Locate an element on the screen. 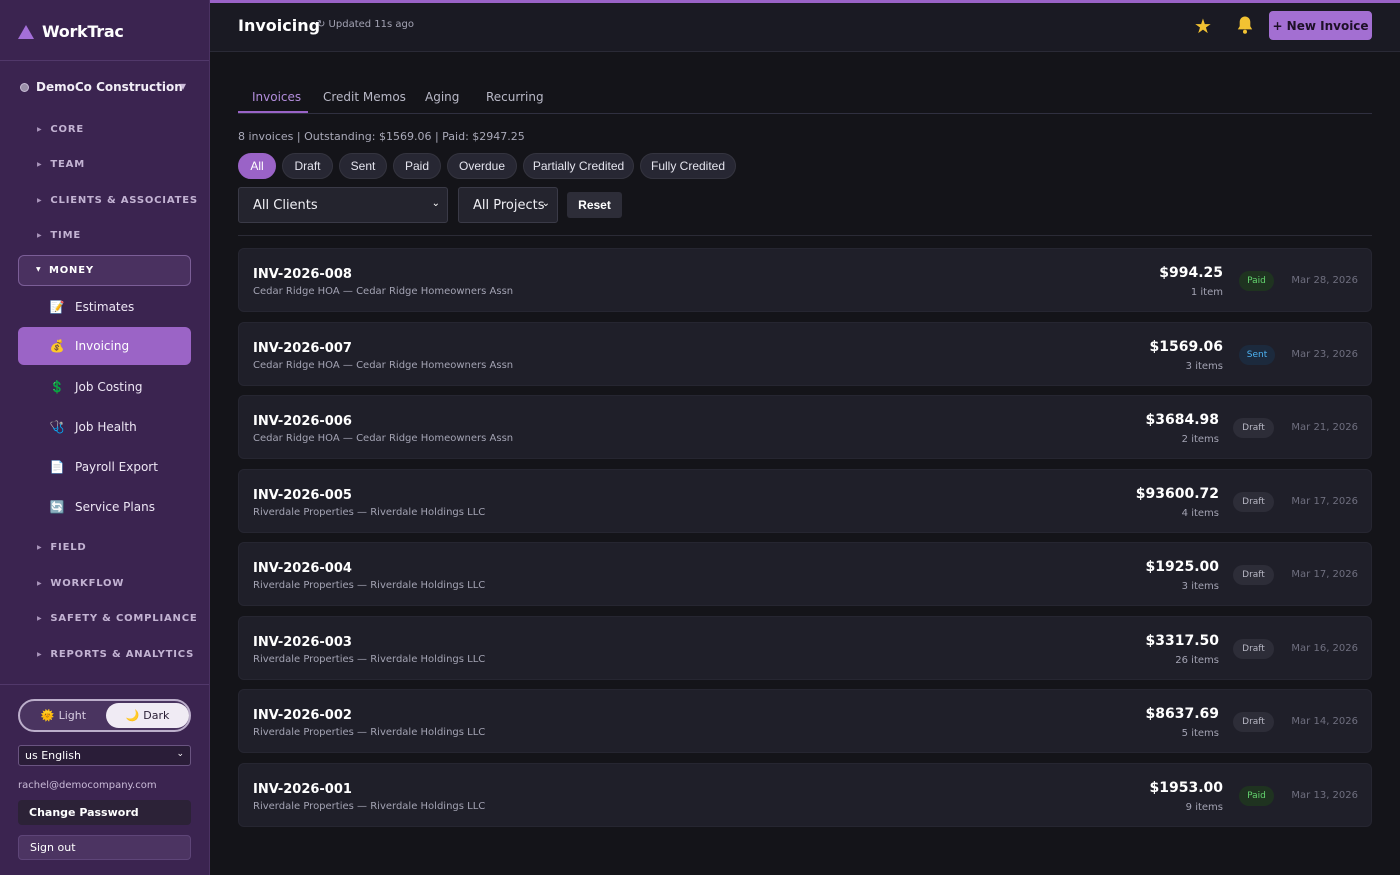 This screenshot has width=1400, height=875. invoice-number: INV-2026-005 is located at coordinates (302, 495).